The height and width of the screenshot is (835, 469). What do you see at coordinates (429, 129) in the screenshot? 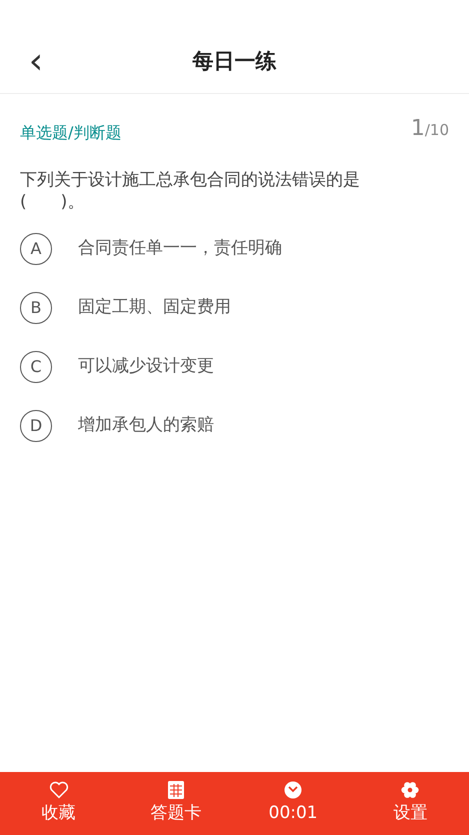
I see `question-counter: 1/10` at bounding box center [429, 129].